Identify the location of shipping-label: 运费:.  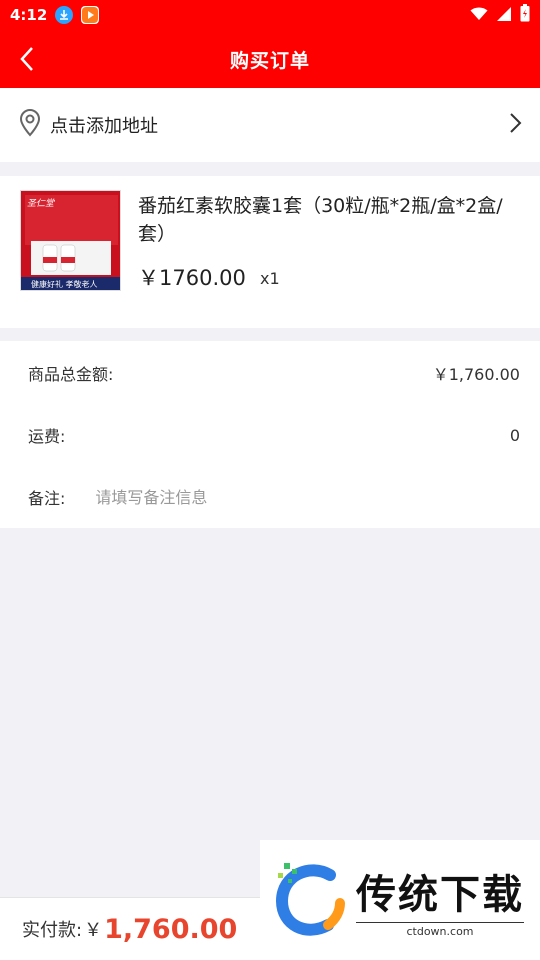
(47, 436).